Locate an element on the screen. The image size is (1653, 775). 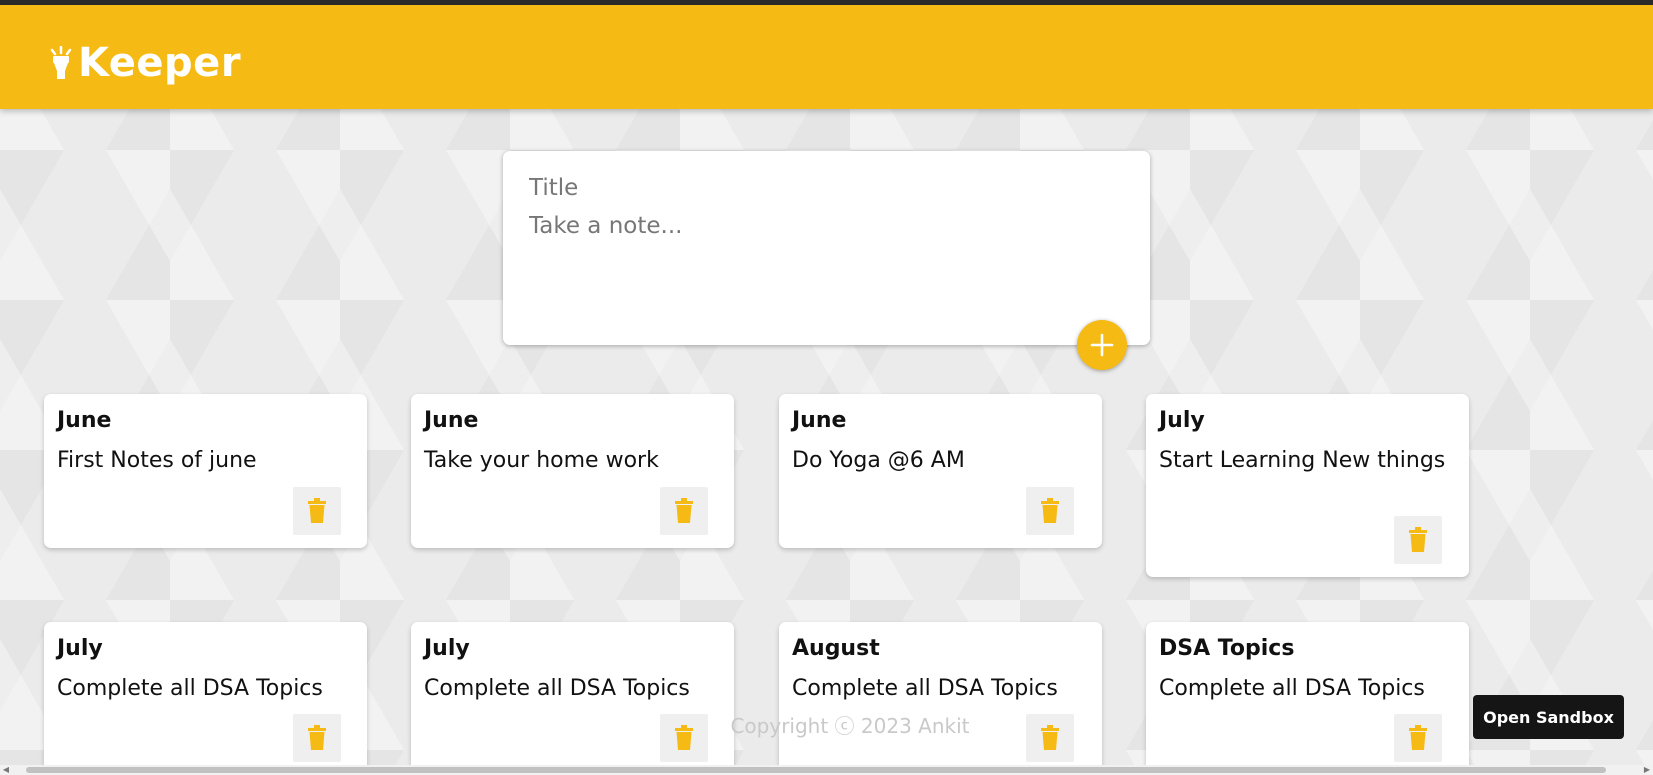
flashlight-icon is located at coordinates (61, 62).